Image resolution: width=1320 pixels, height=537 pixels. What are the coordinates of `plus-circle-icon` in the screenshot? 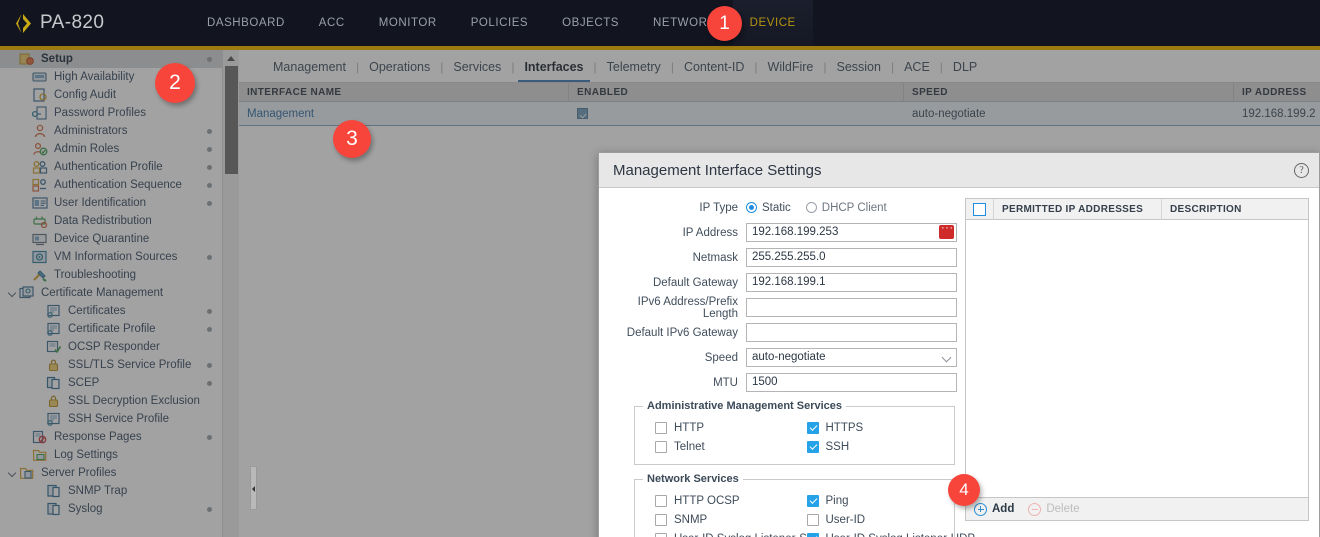 It's located at (980, 509).